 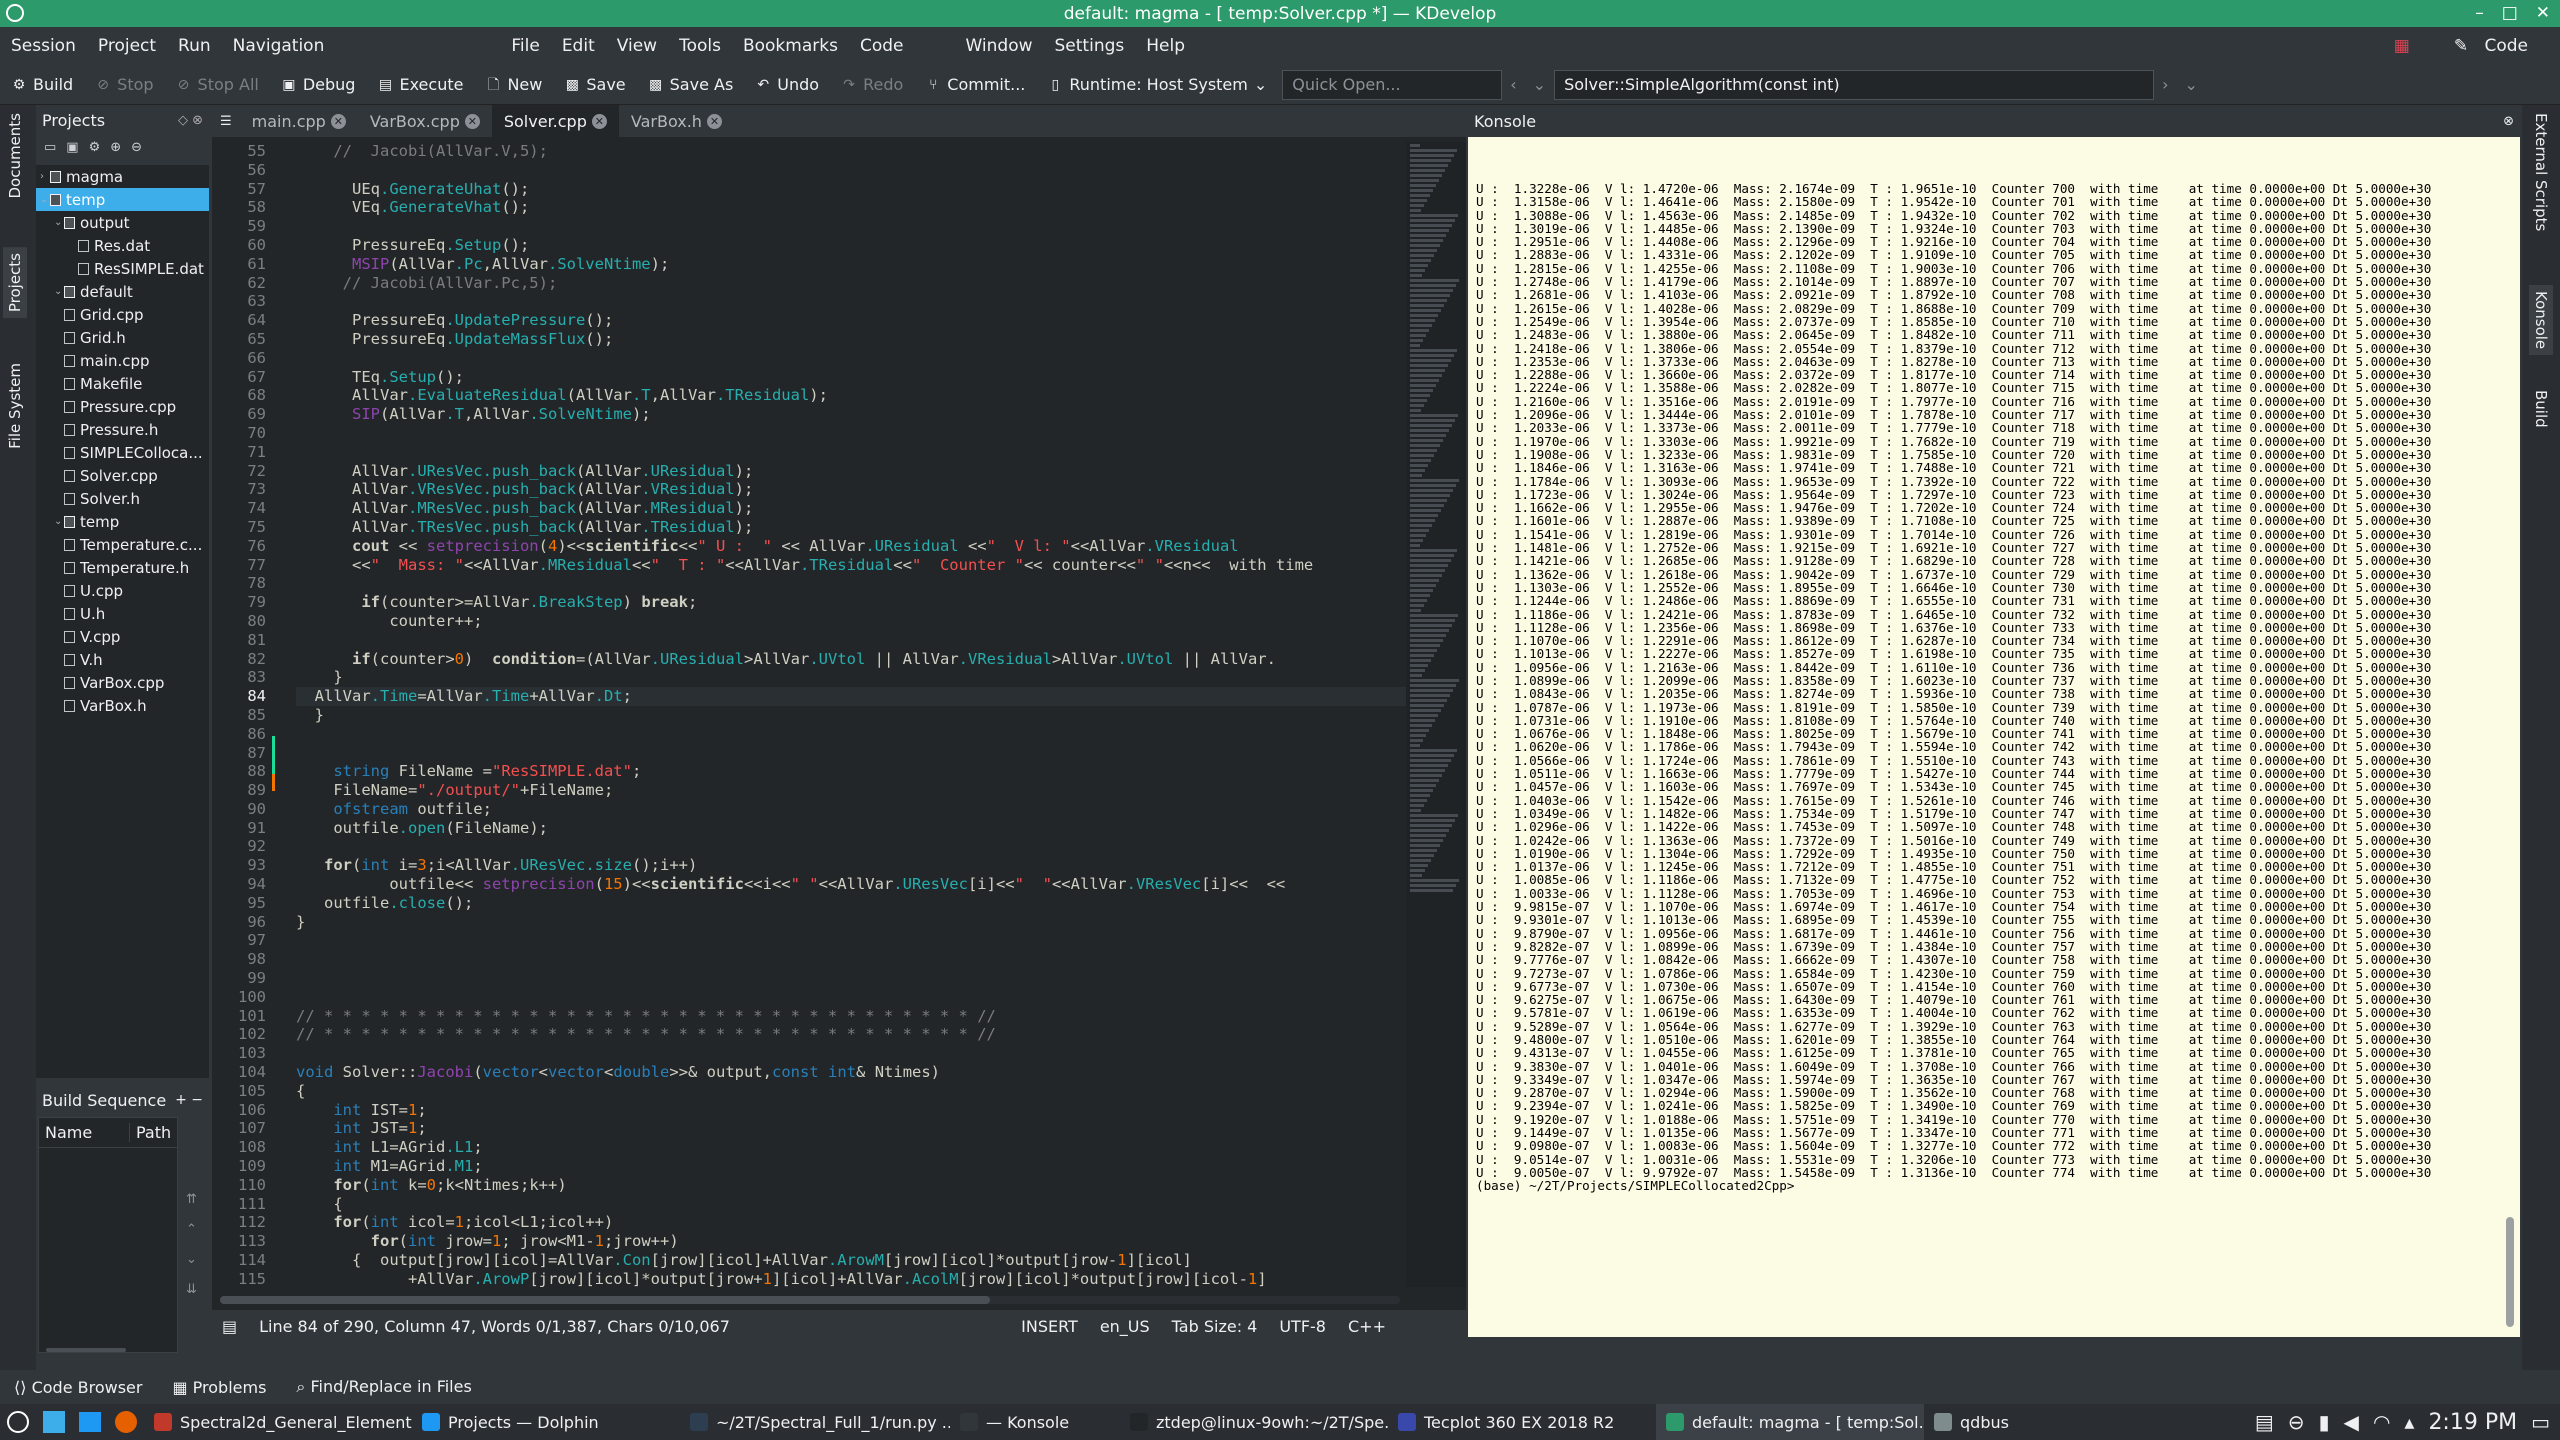 I want to click on tab-file-system: File System, so click(x=15, y=406).